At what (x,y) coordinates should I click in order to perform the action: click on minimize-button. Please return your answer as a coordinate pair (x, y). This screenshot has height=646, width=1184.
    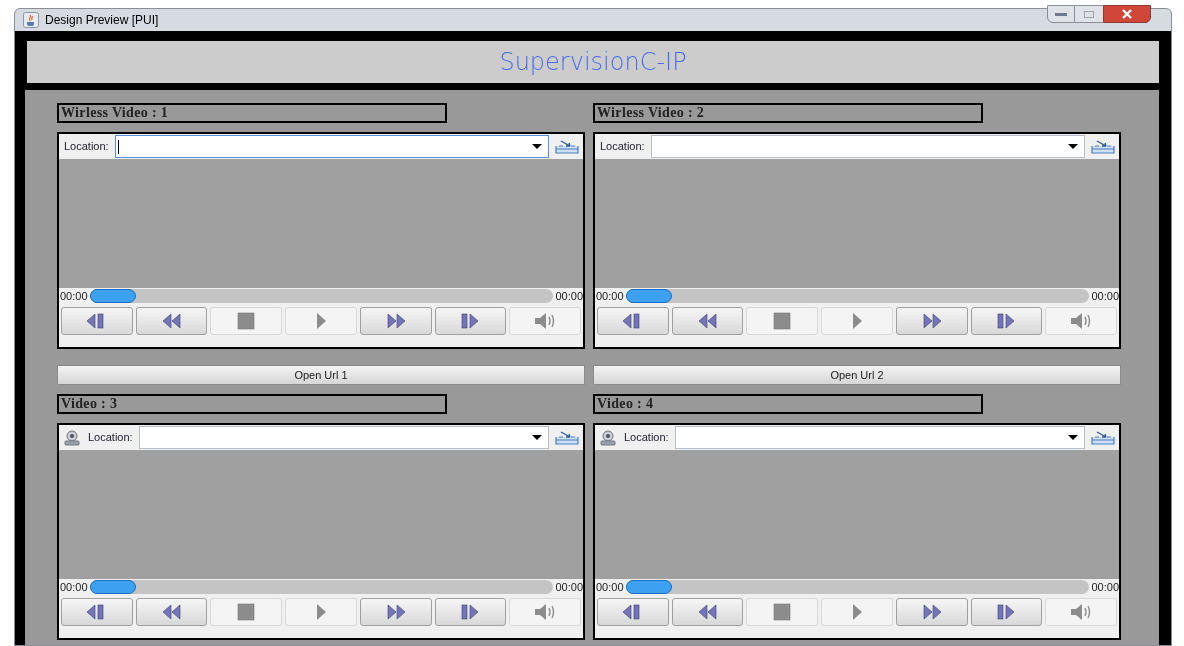
    Looking at the image, I should click on (1061, 14).